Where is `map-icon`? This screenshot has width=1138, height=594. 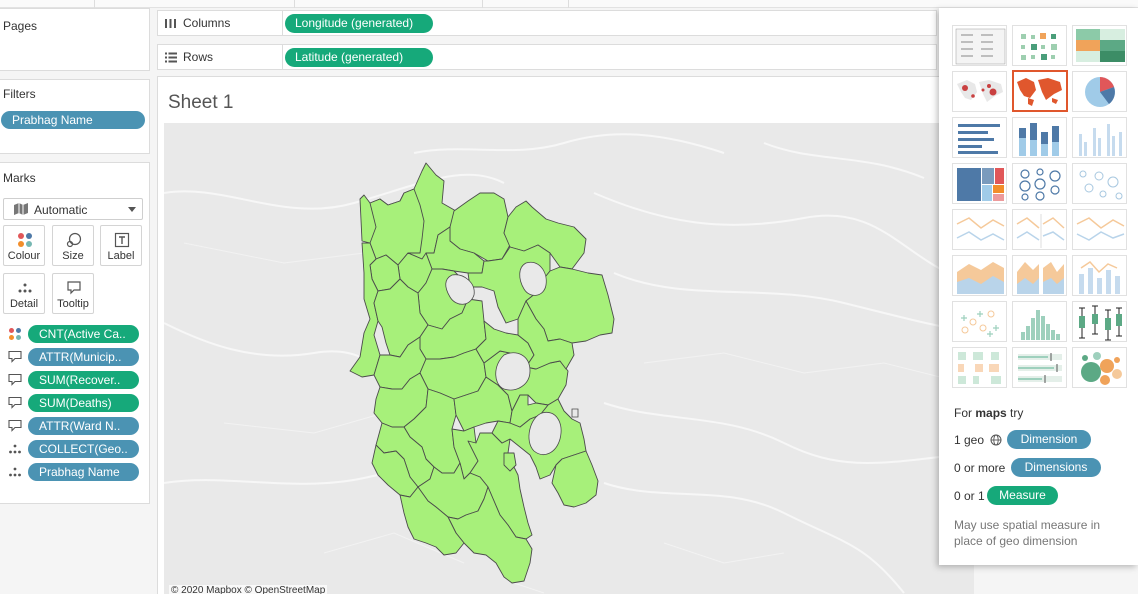 map-icon is located at coordinates (21, 209).